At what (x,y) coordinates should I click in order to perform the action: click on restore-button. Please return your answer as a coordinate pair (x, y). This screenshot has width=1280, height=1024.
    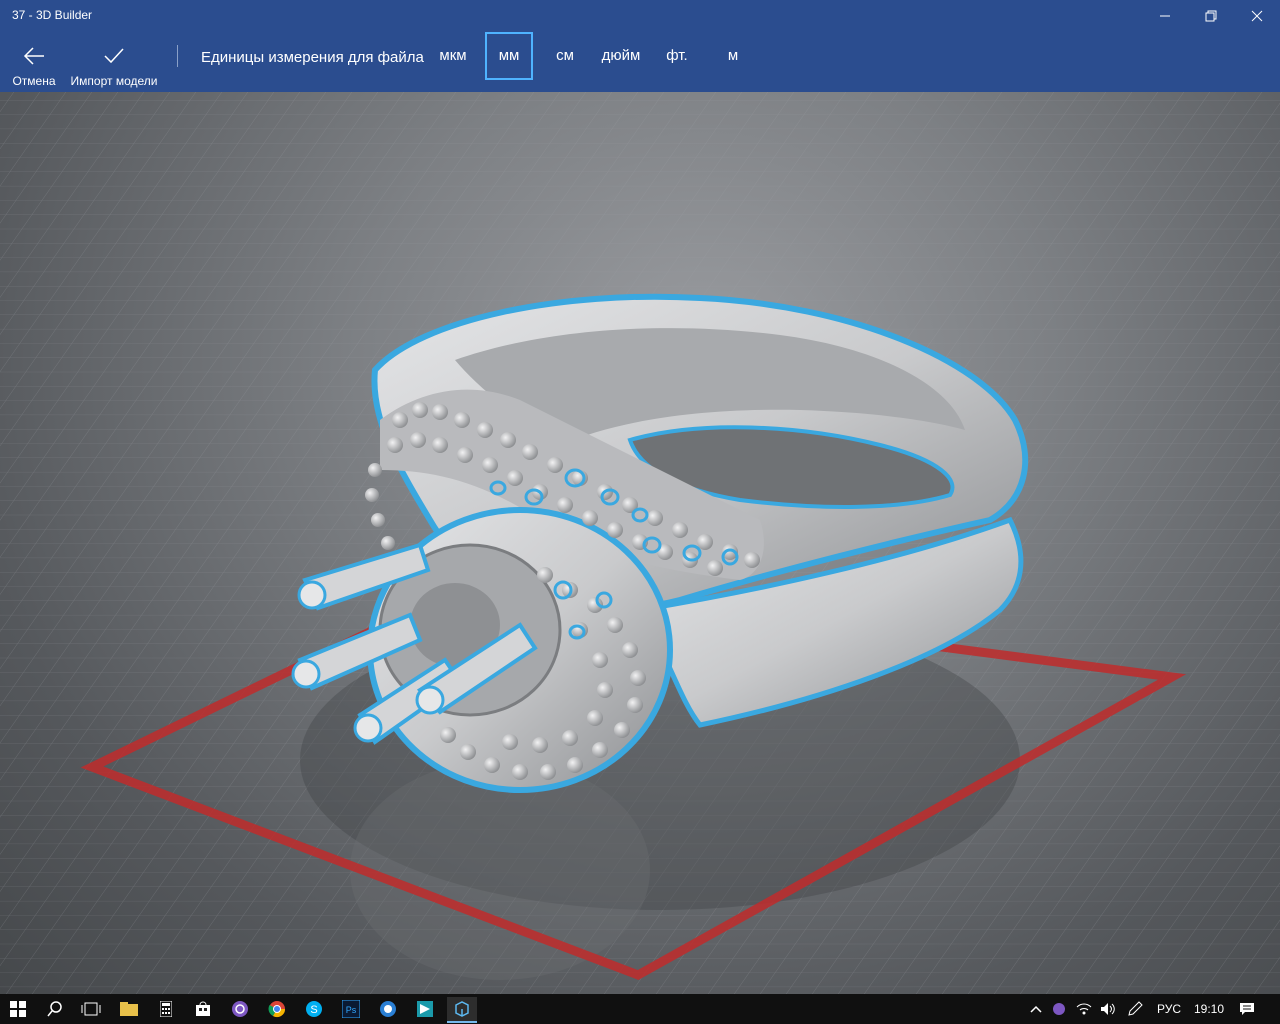
    Looking at the image, I should click on (1211, 16).